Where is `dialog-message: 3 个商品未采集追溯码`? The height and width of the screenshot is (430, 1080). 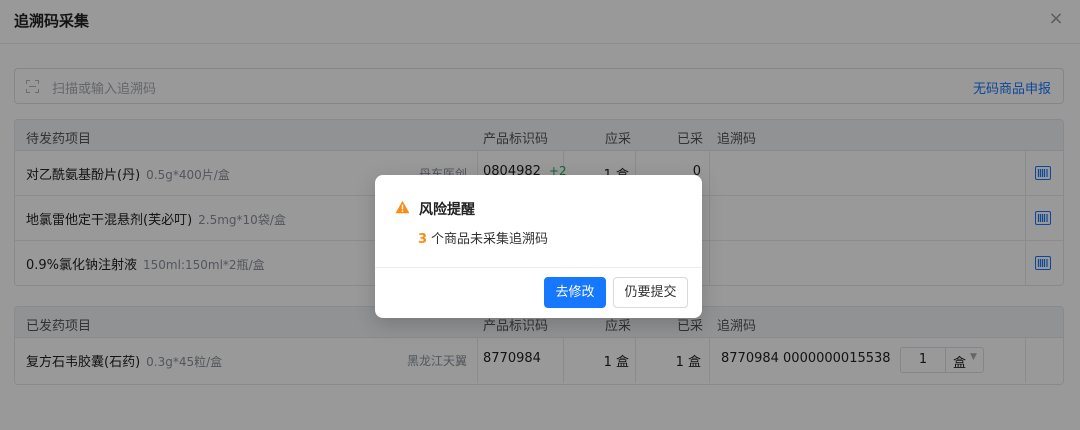
dialog-message: 3 个商品未采集追溯码 is located at coordinates (483, 239).